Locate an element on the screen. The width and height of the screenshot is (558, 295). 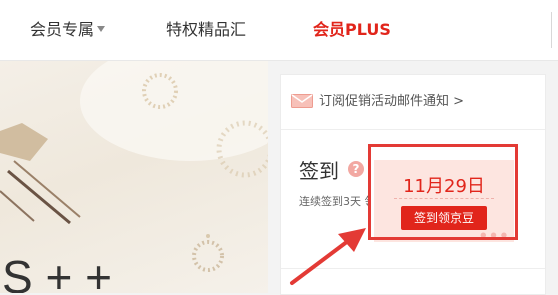
nav-item-member-plus: 会员PLUS is located at coordinates (352, 30).